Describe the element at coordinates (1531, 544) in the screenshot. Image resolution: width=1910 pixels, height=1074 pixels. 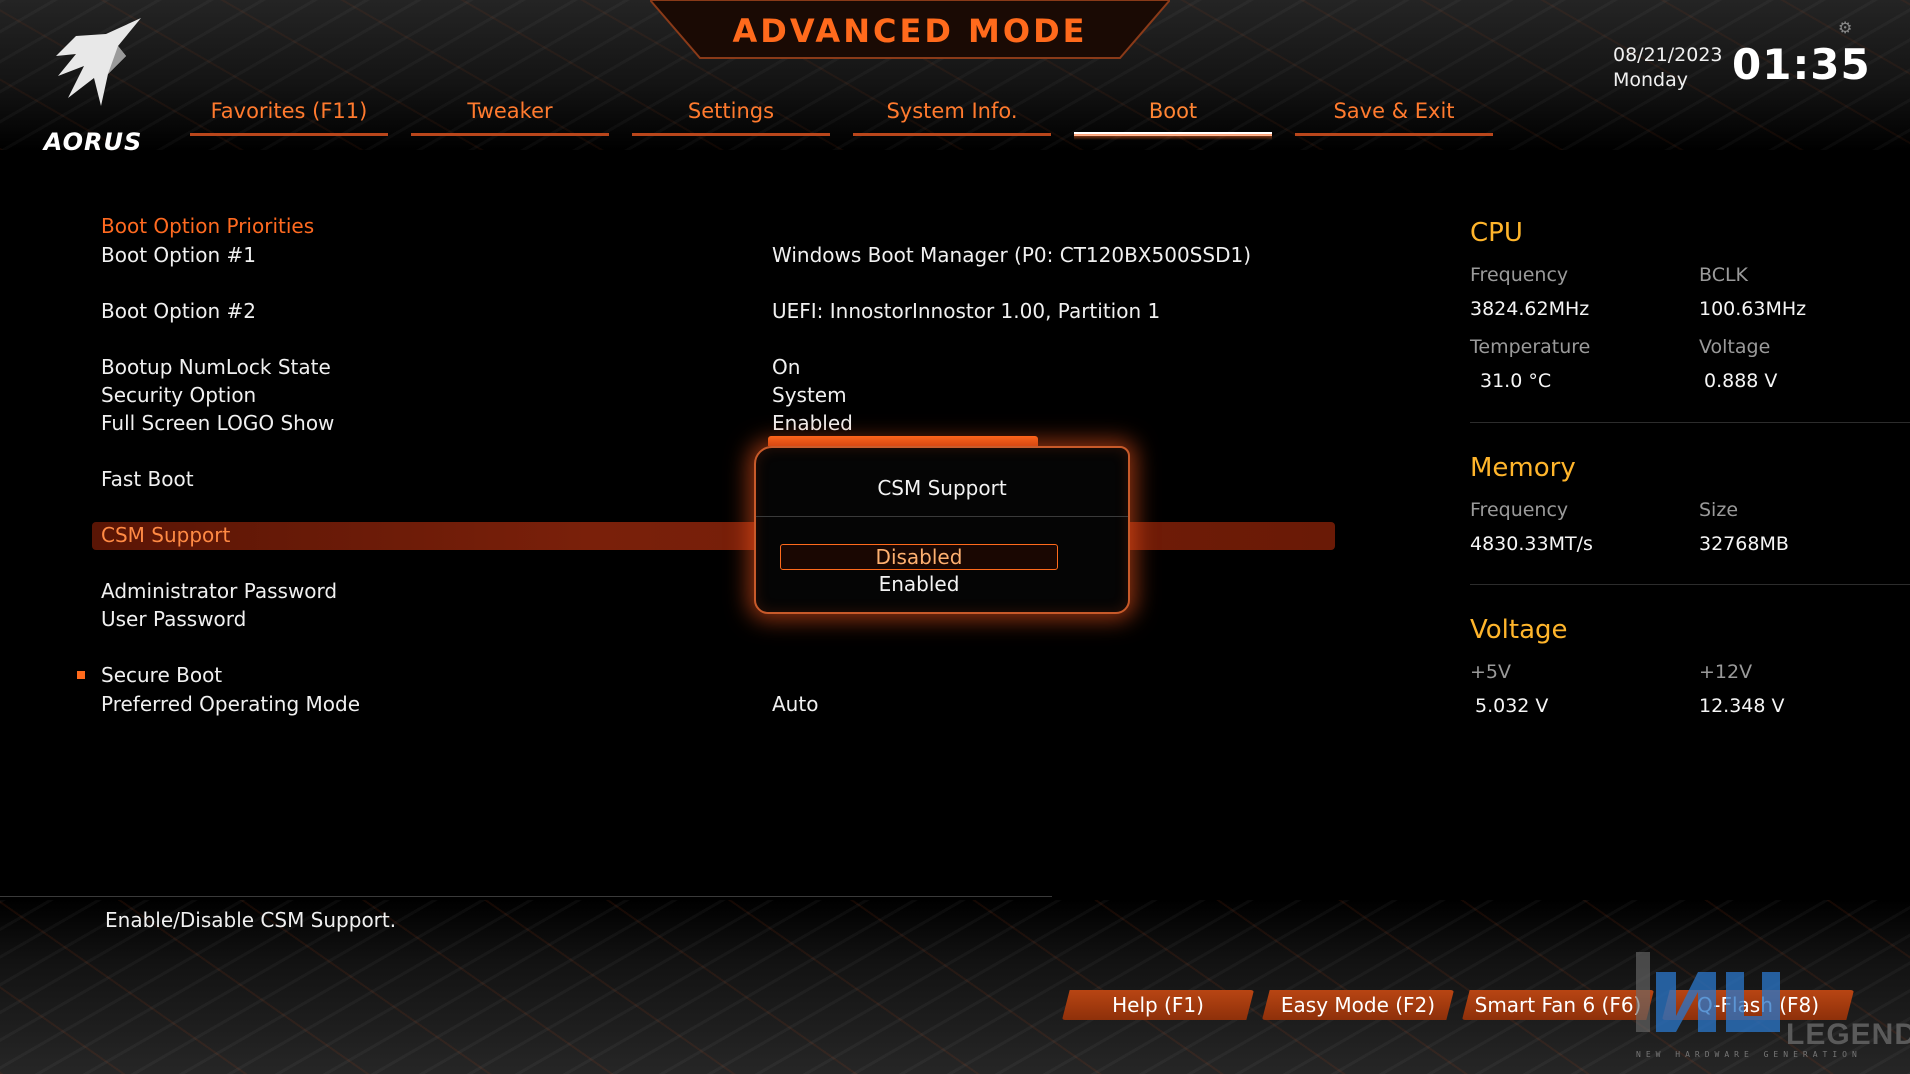
I see `memory-frequency-value: 4830.33MT/s` at that location.